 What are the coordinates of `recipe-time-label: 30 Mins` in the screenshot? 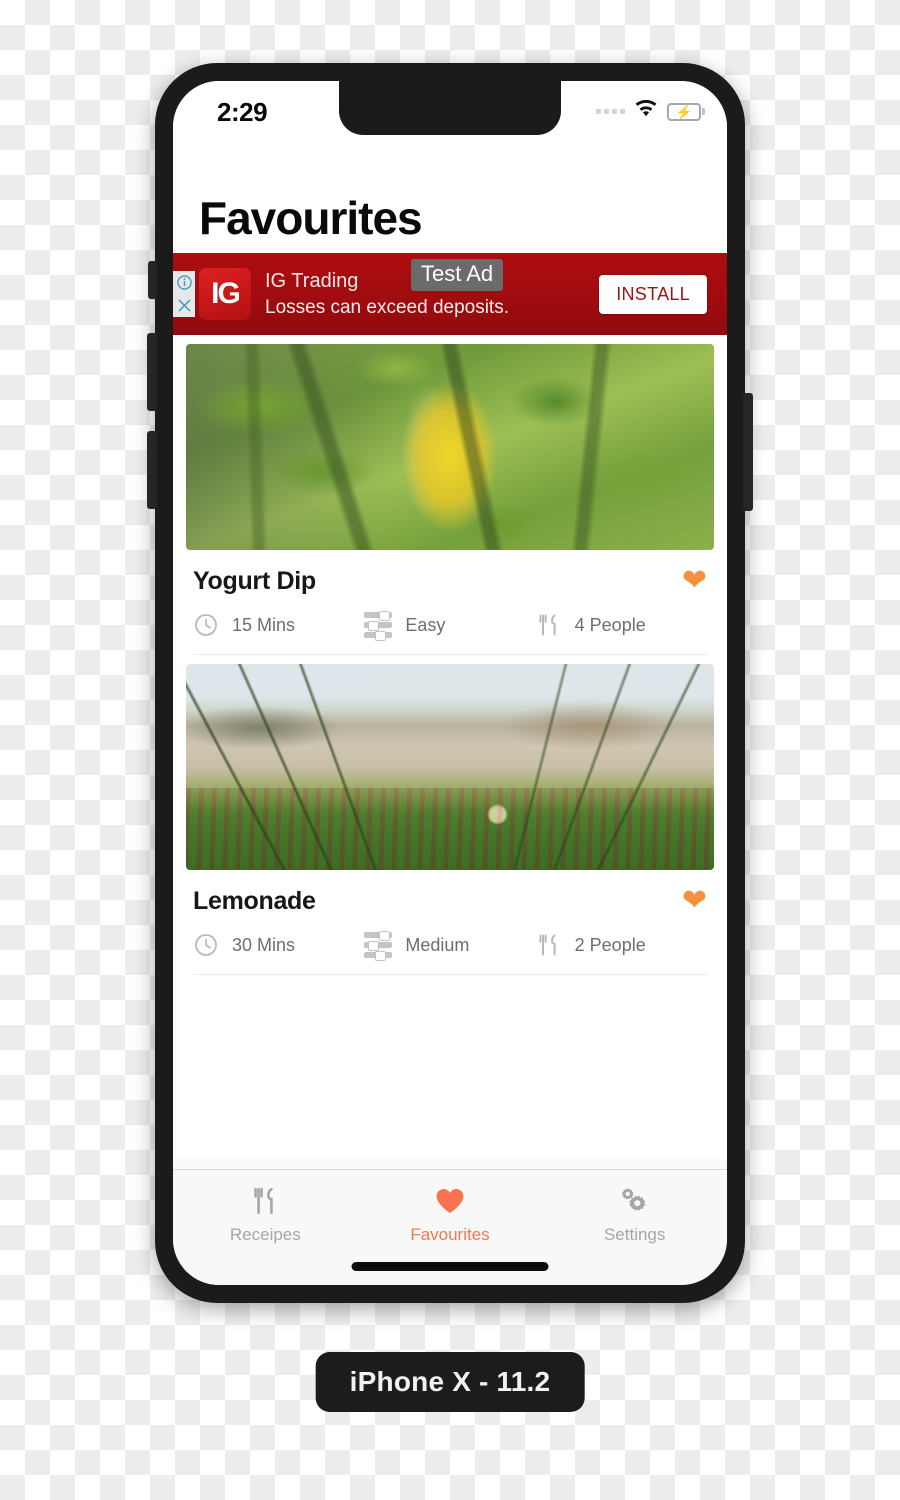 It's located at (264, 944).